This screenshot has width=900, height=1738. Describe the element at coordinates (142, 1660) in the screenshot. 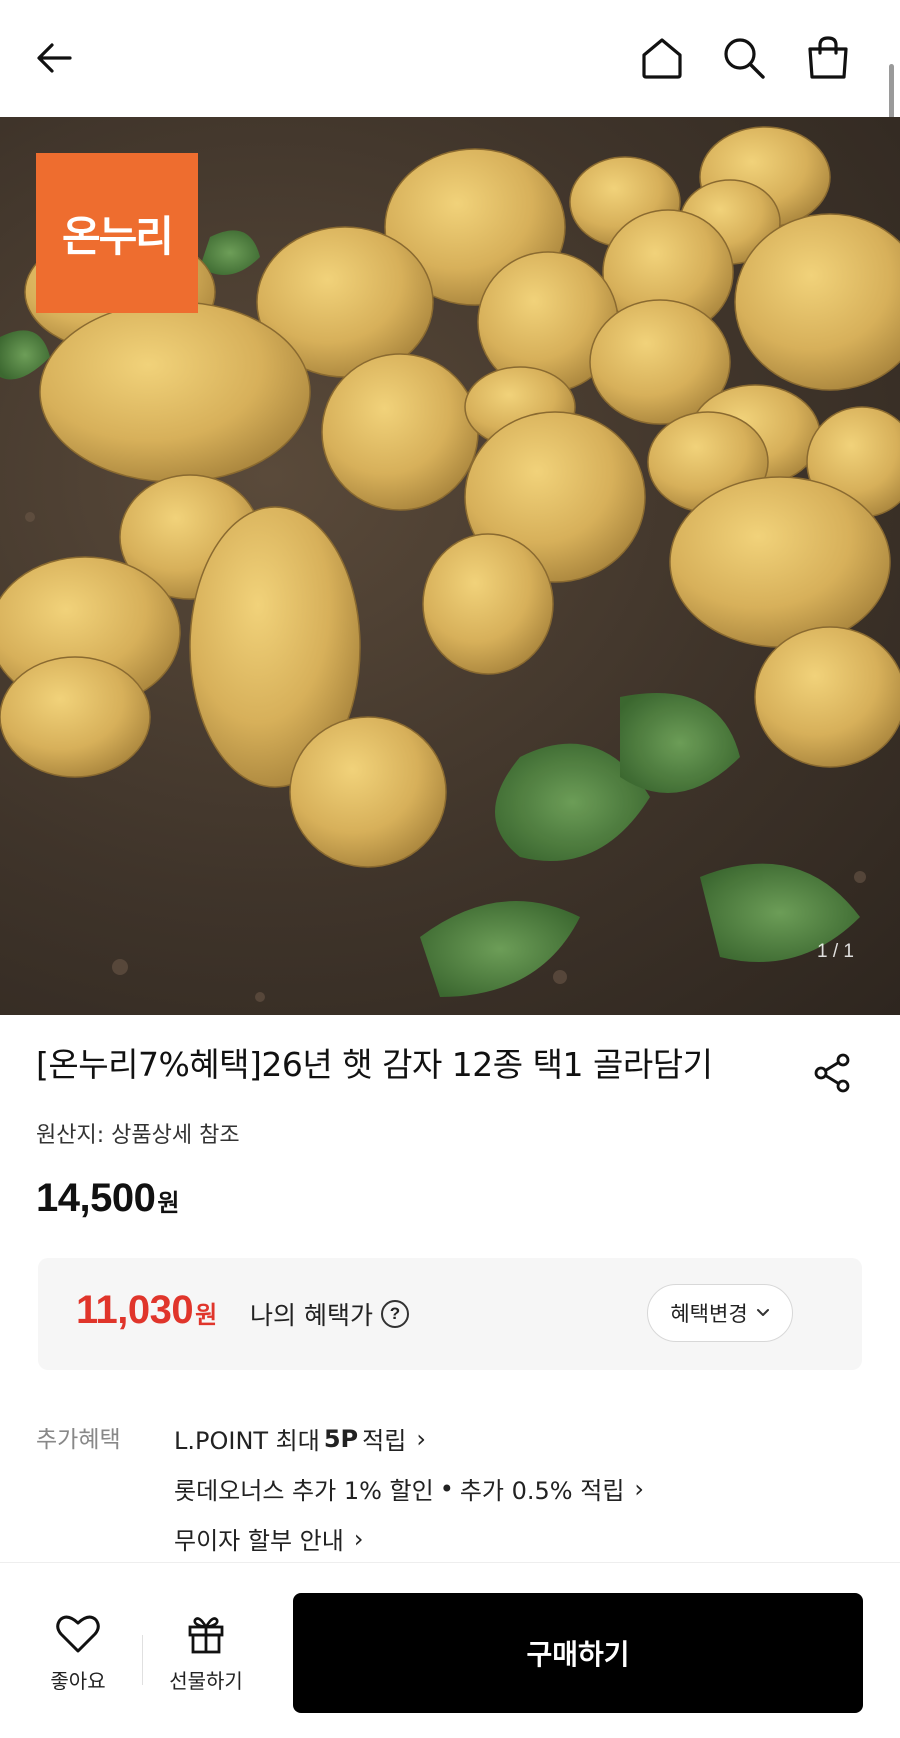

I see `bottom-divider` at that location.